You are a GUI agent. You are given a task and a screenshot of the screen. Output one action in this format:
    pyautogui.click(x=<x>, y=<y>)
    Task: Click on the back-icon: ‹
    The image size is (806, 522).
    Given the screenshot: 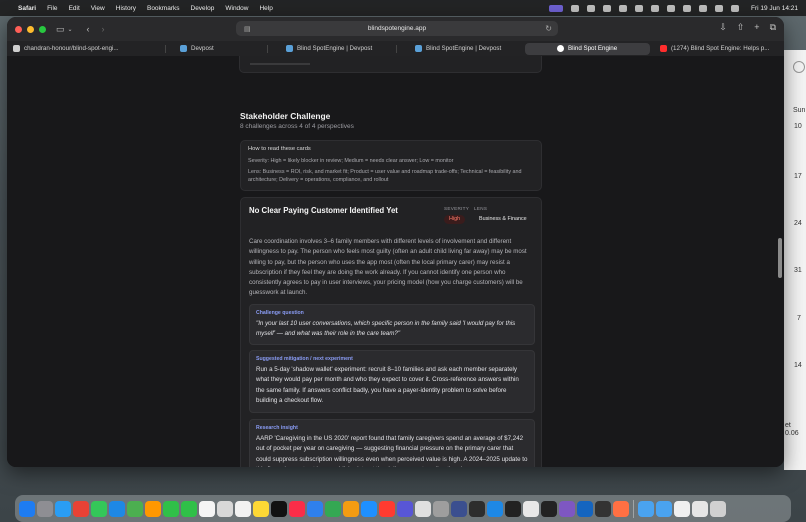 What is the action you would take?
    pyautogui.click(x=88, y=29)
    